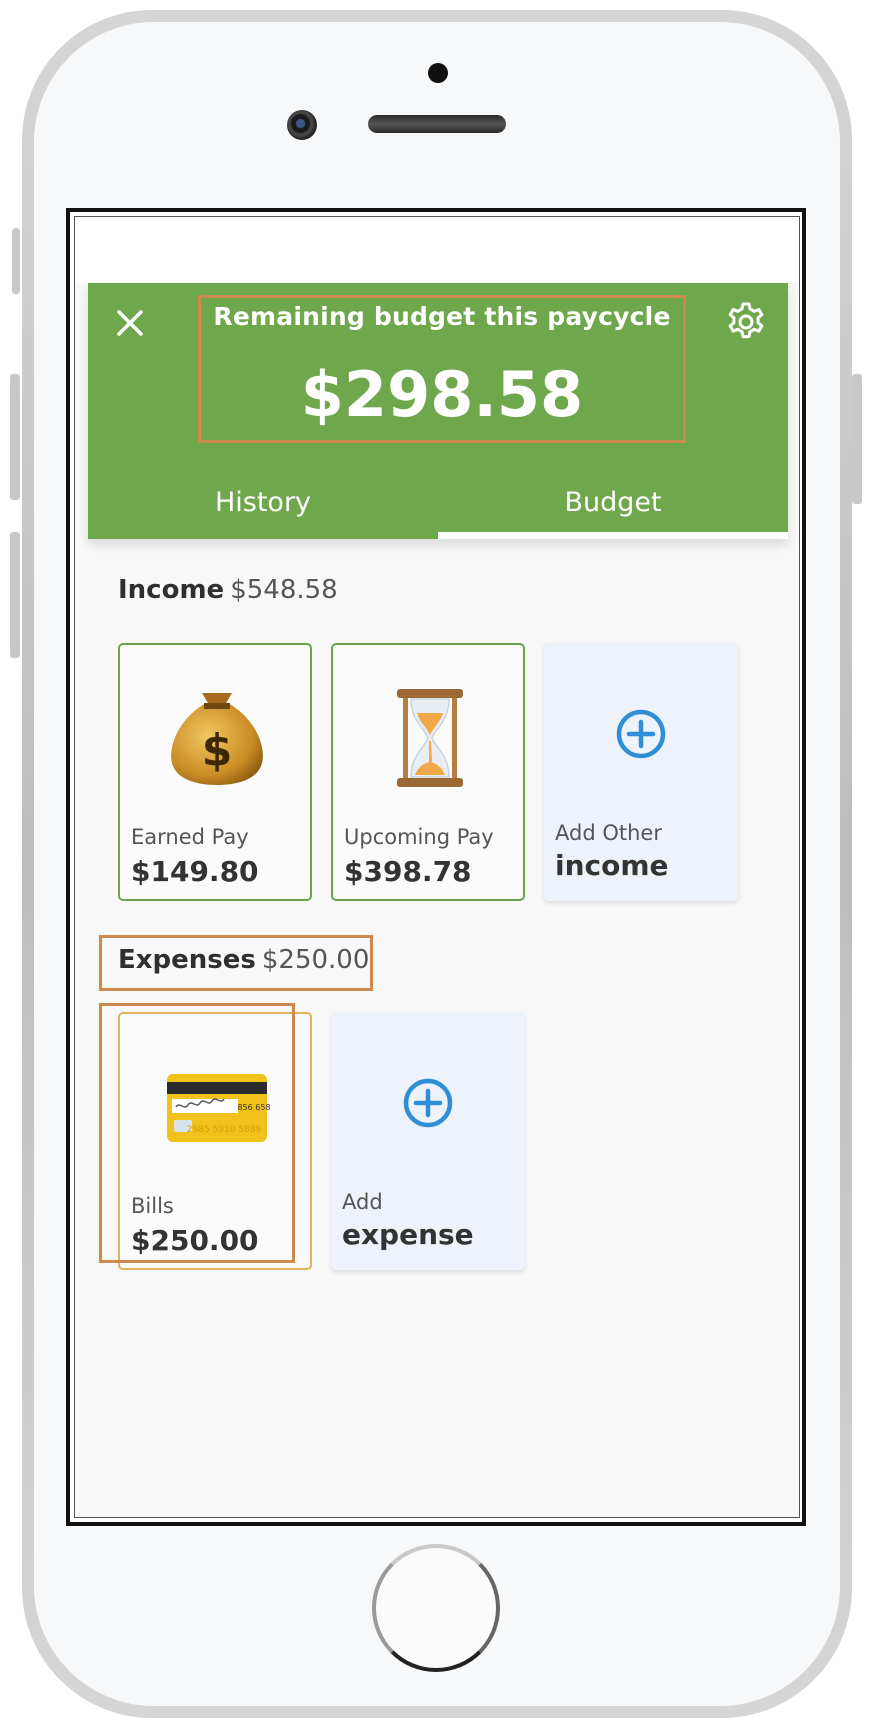 Image resolution: width=870 pixels, height=1722 pixels. Describe the element at coordinates (302, 125) in the screenshot. I see `front-camera` at that location.